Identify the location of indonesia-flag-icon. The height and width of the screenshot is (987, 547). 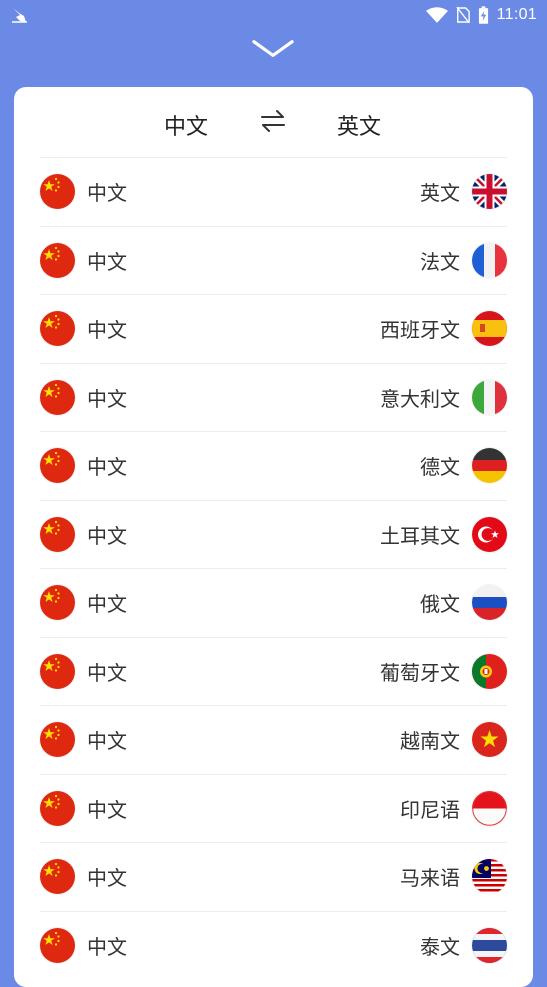
(489, 808).